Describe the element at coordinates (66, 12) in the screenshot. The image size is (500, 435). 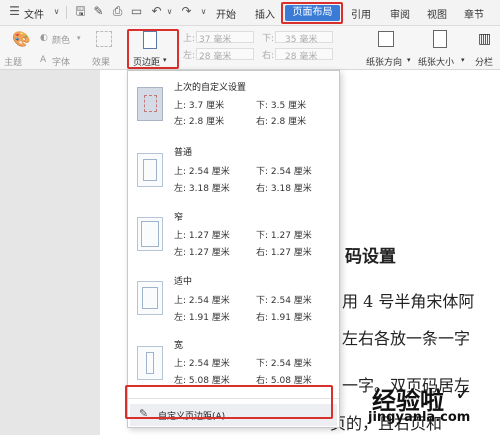
I see `menubar-divider` at that location.